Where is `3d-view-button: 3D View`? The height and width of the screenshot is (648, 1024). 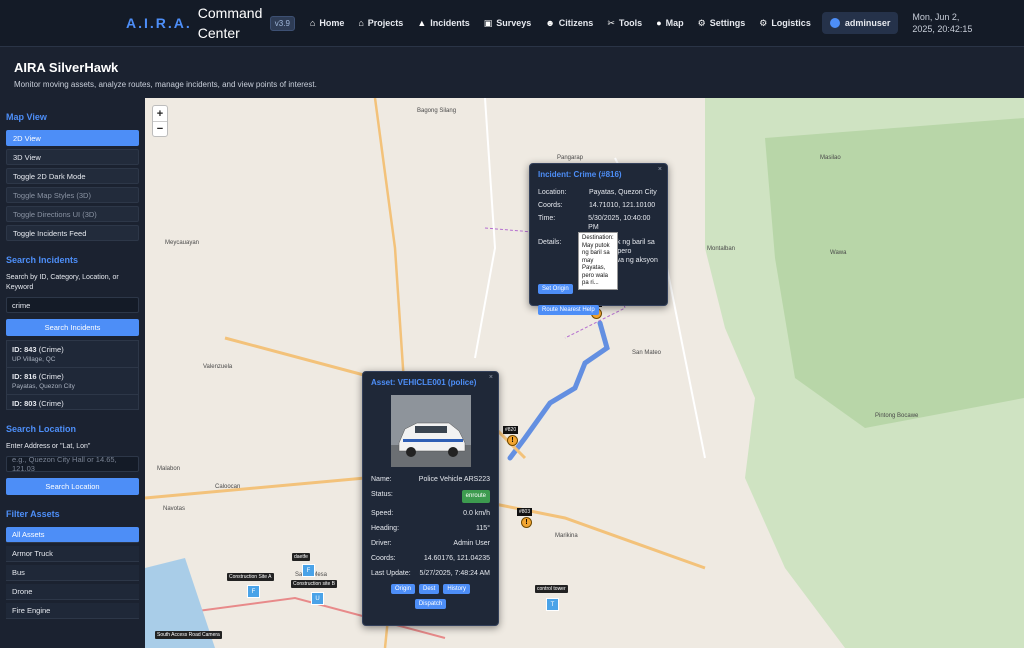 3d-view-button: 3D View is located at coordinates (72, 157).